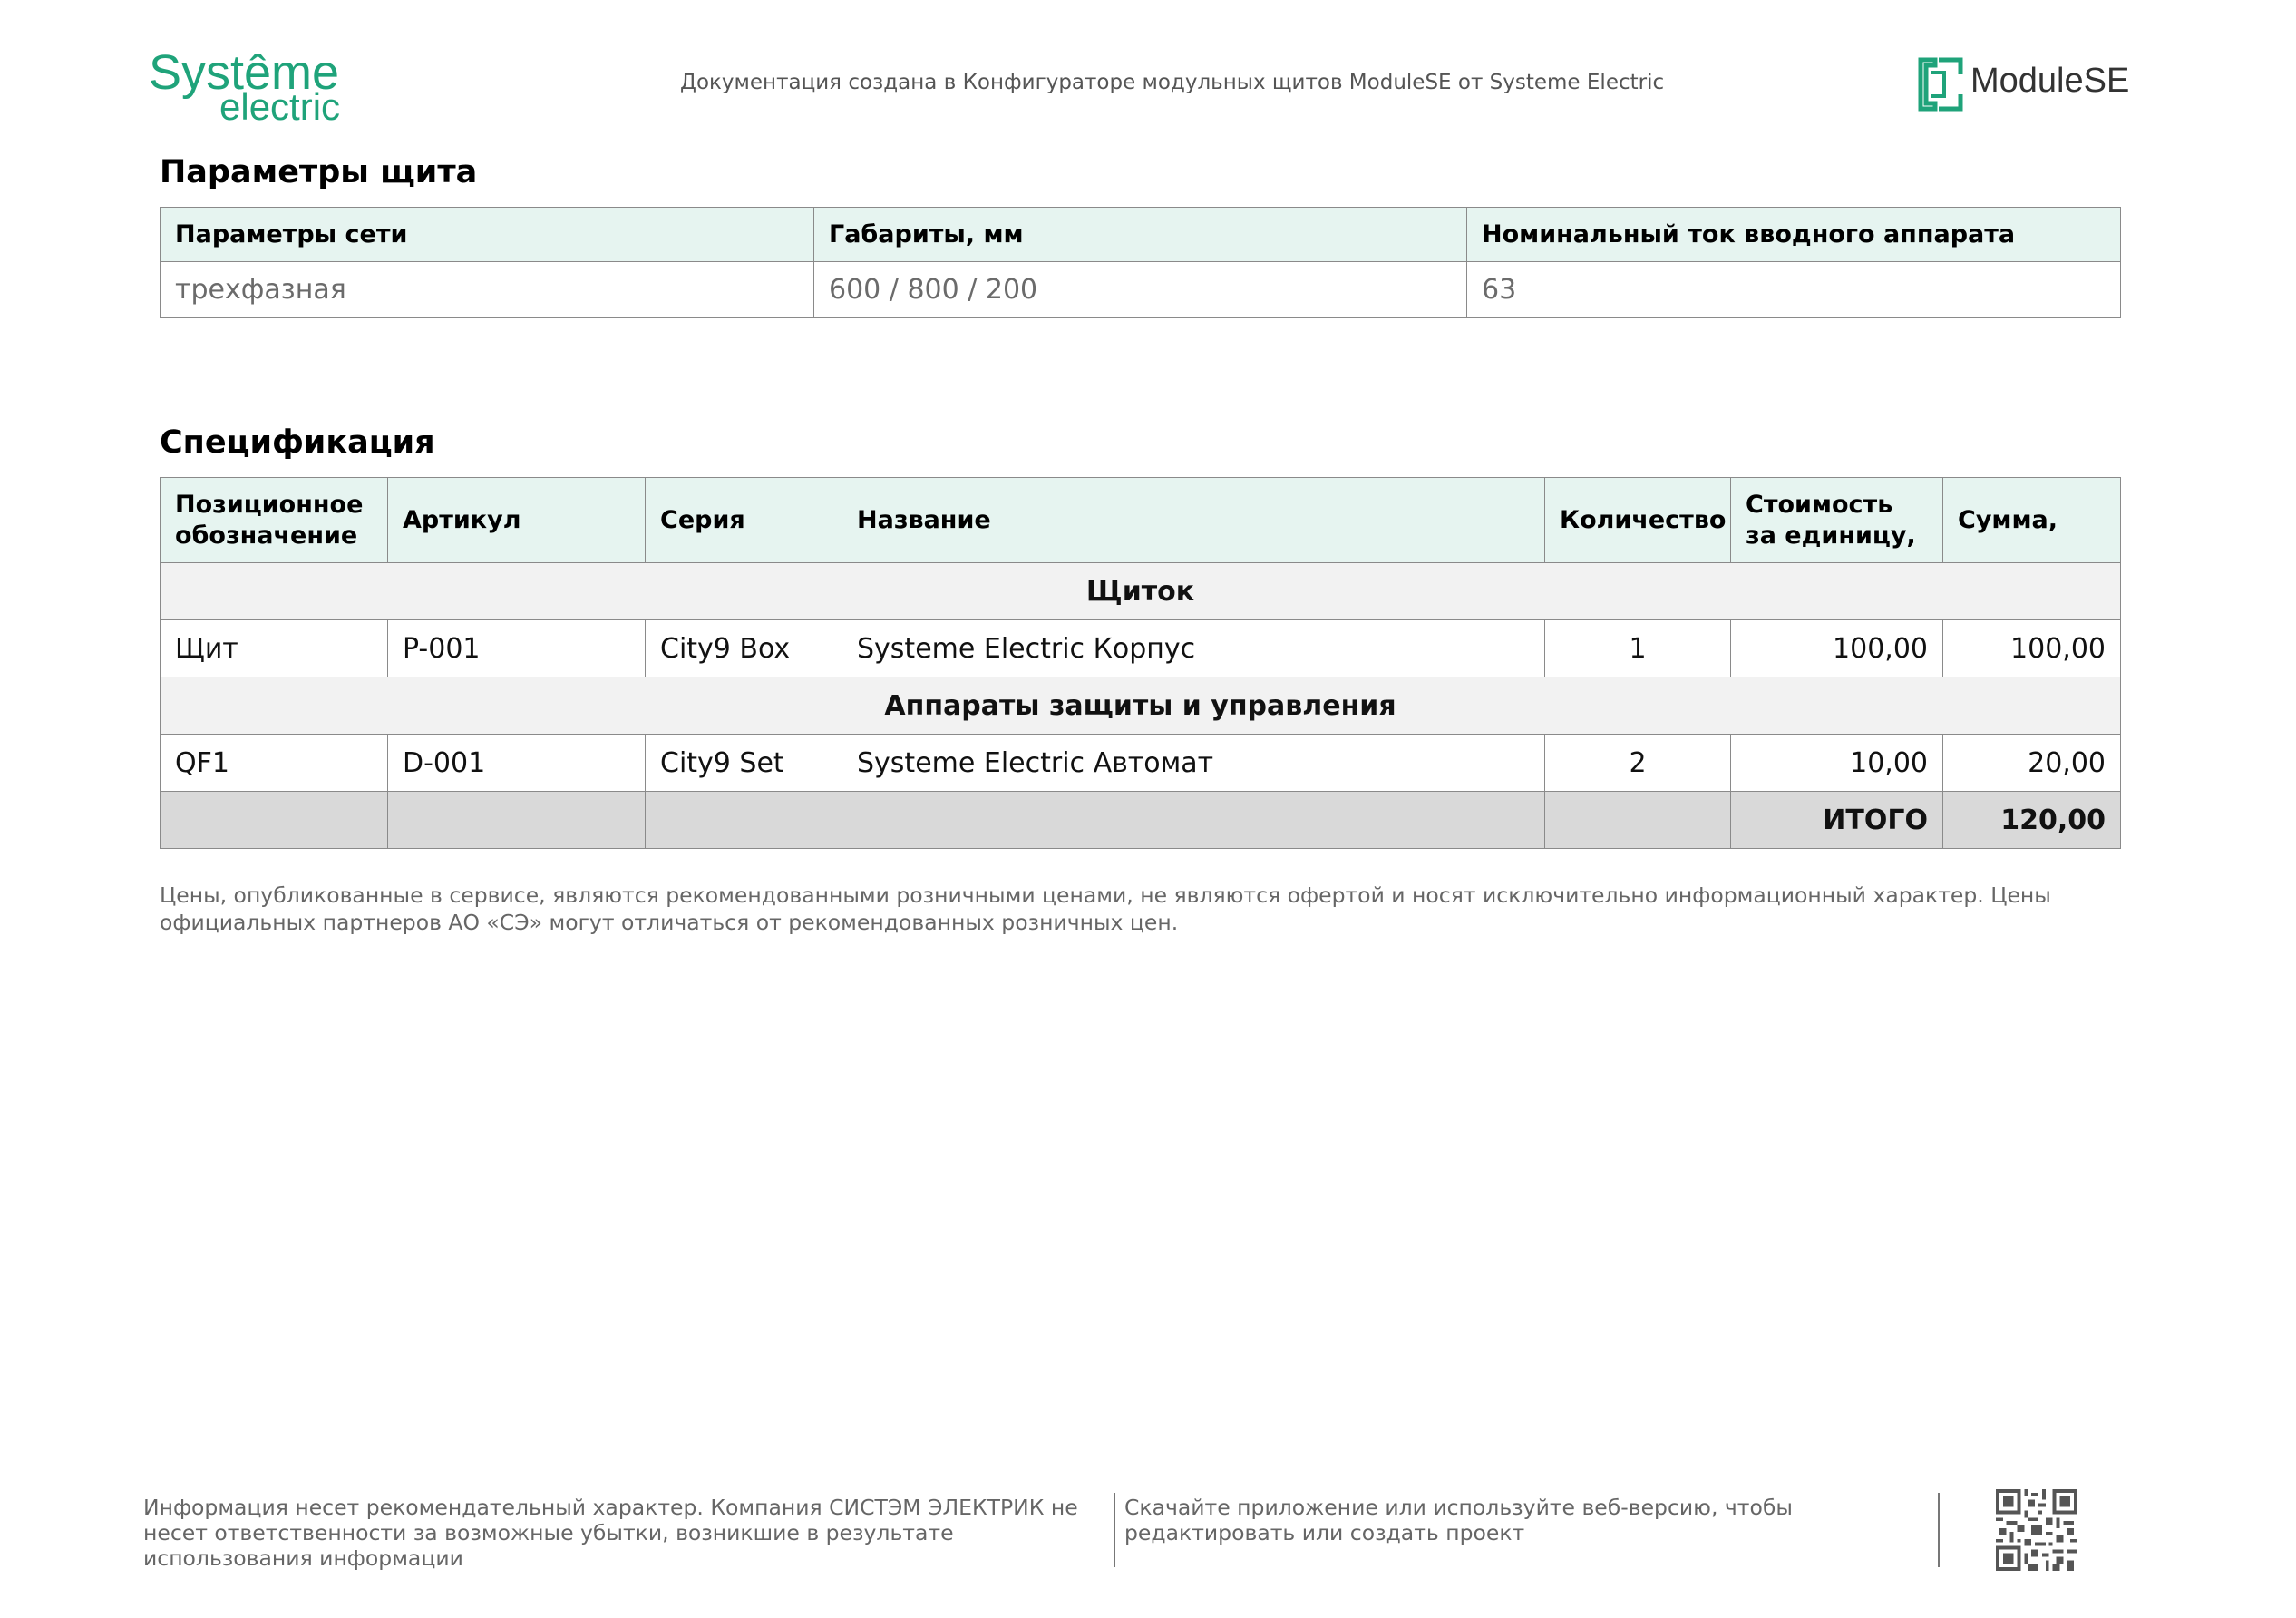  I want to click on spec-header-position: Позиционное обозначение, so click(274, 520).